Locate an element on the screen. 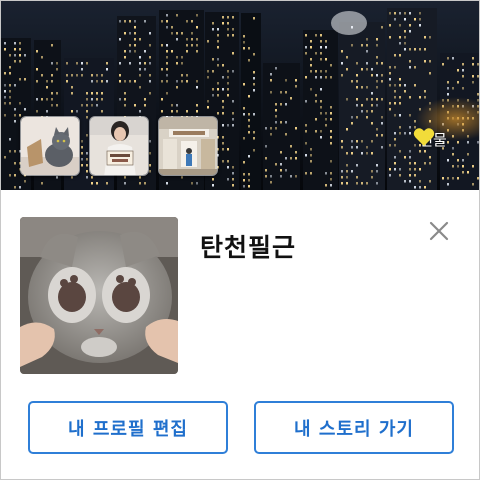  close-button is located at coordinates (439, 231).